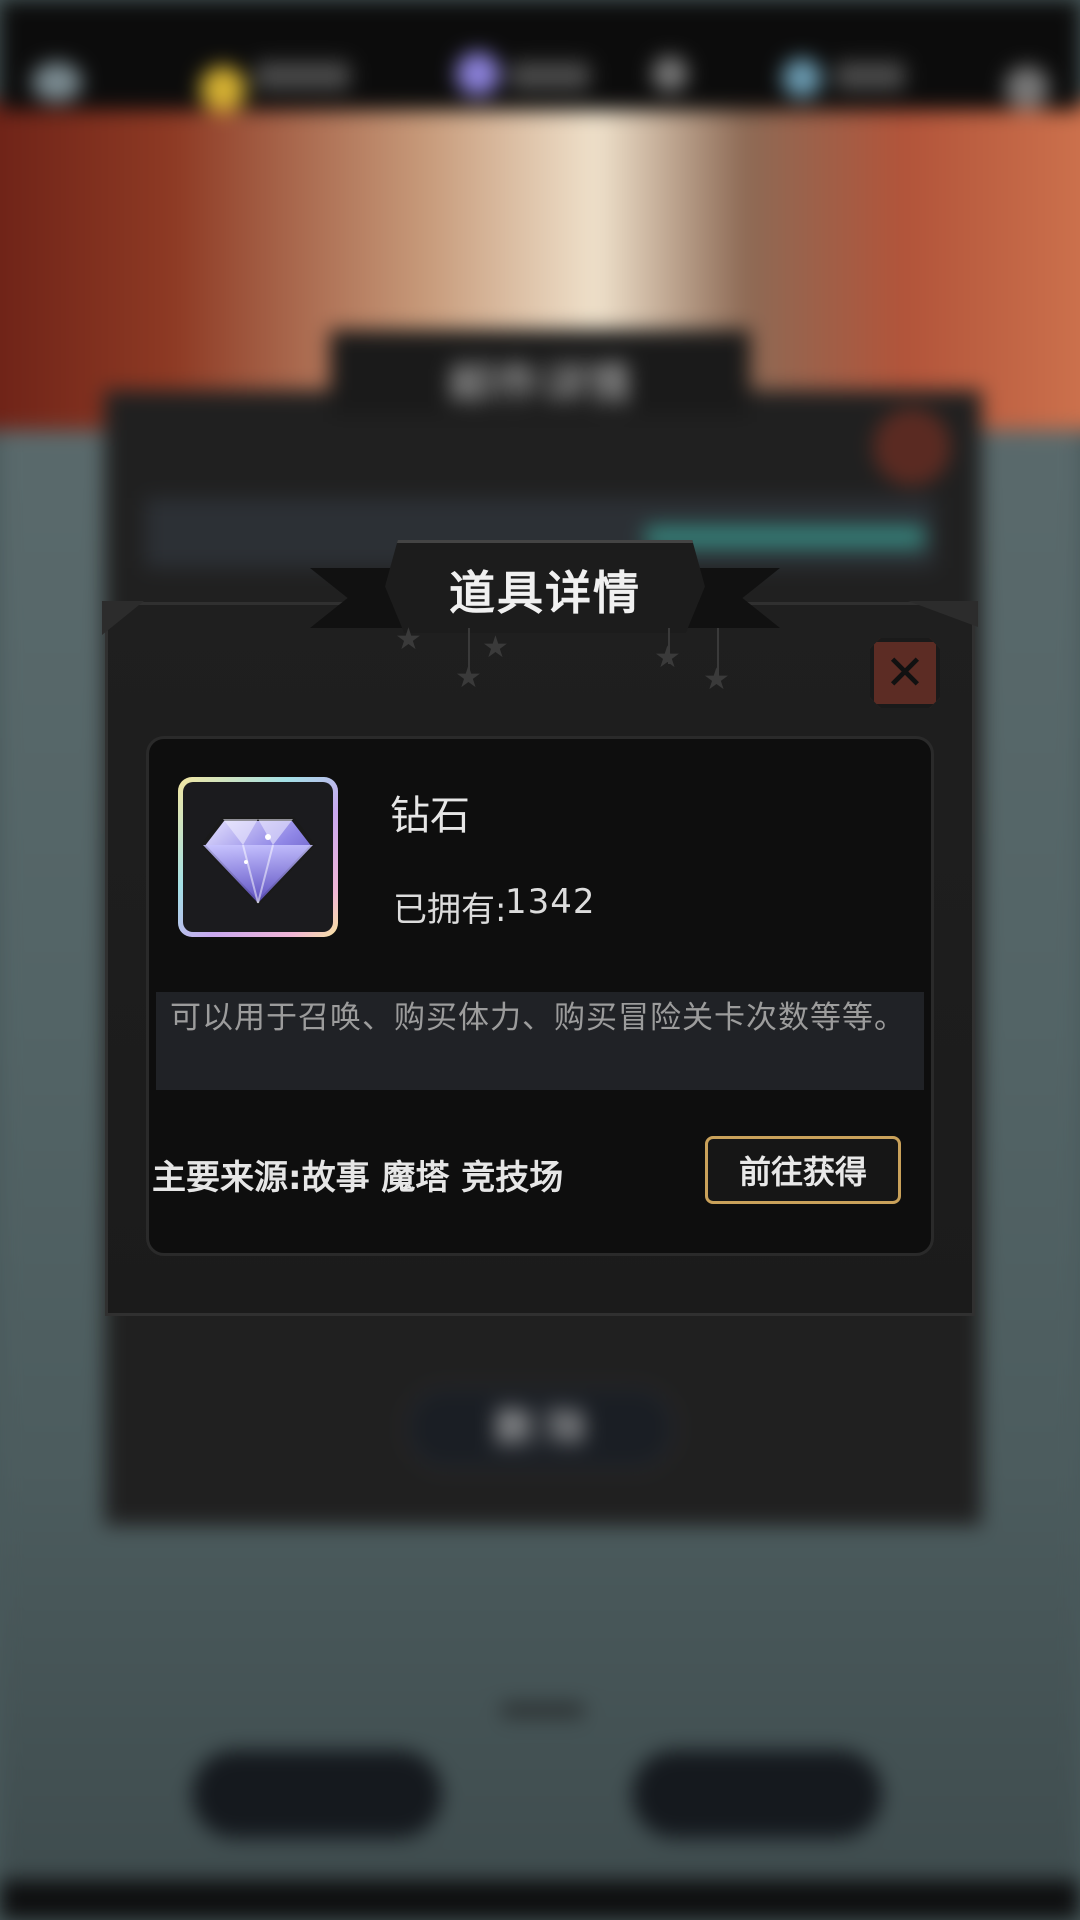 The height and width of the screenshot is (1920, 1080). I want to click on back-icon, so click(57, 82).